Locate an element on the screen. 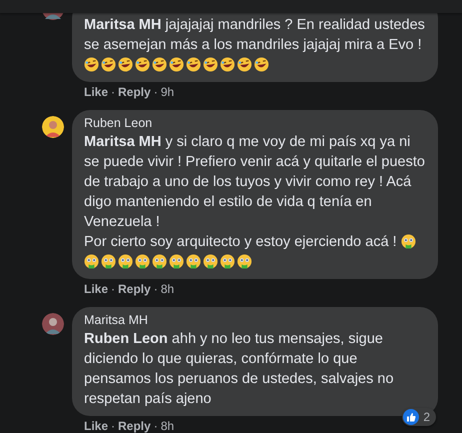 The width and height of the screenshot is (462, 433). mention-link: Ruben Leon is located at coordinates (126, 339).